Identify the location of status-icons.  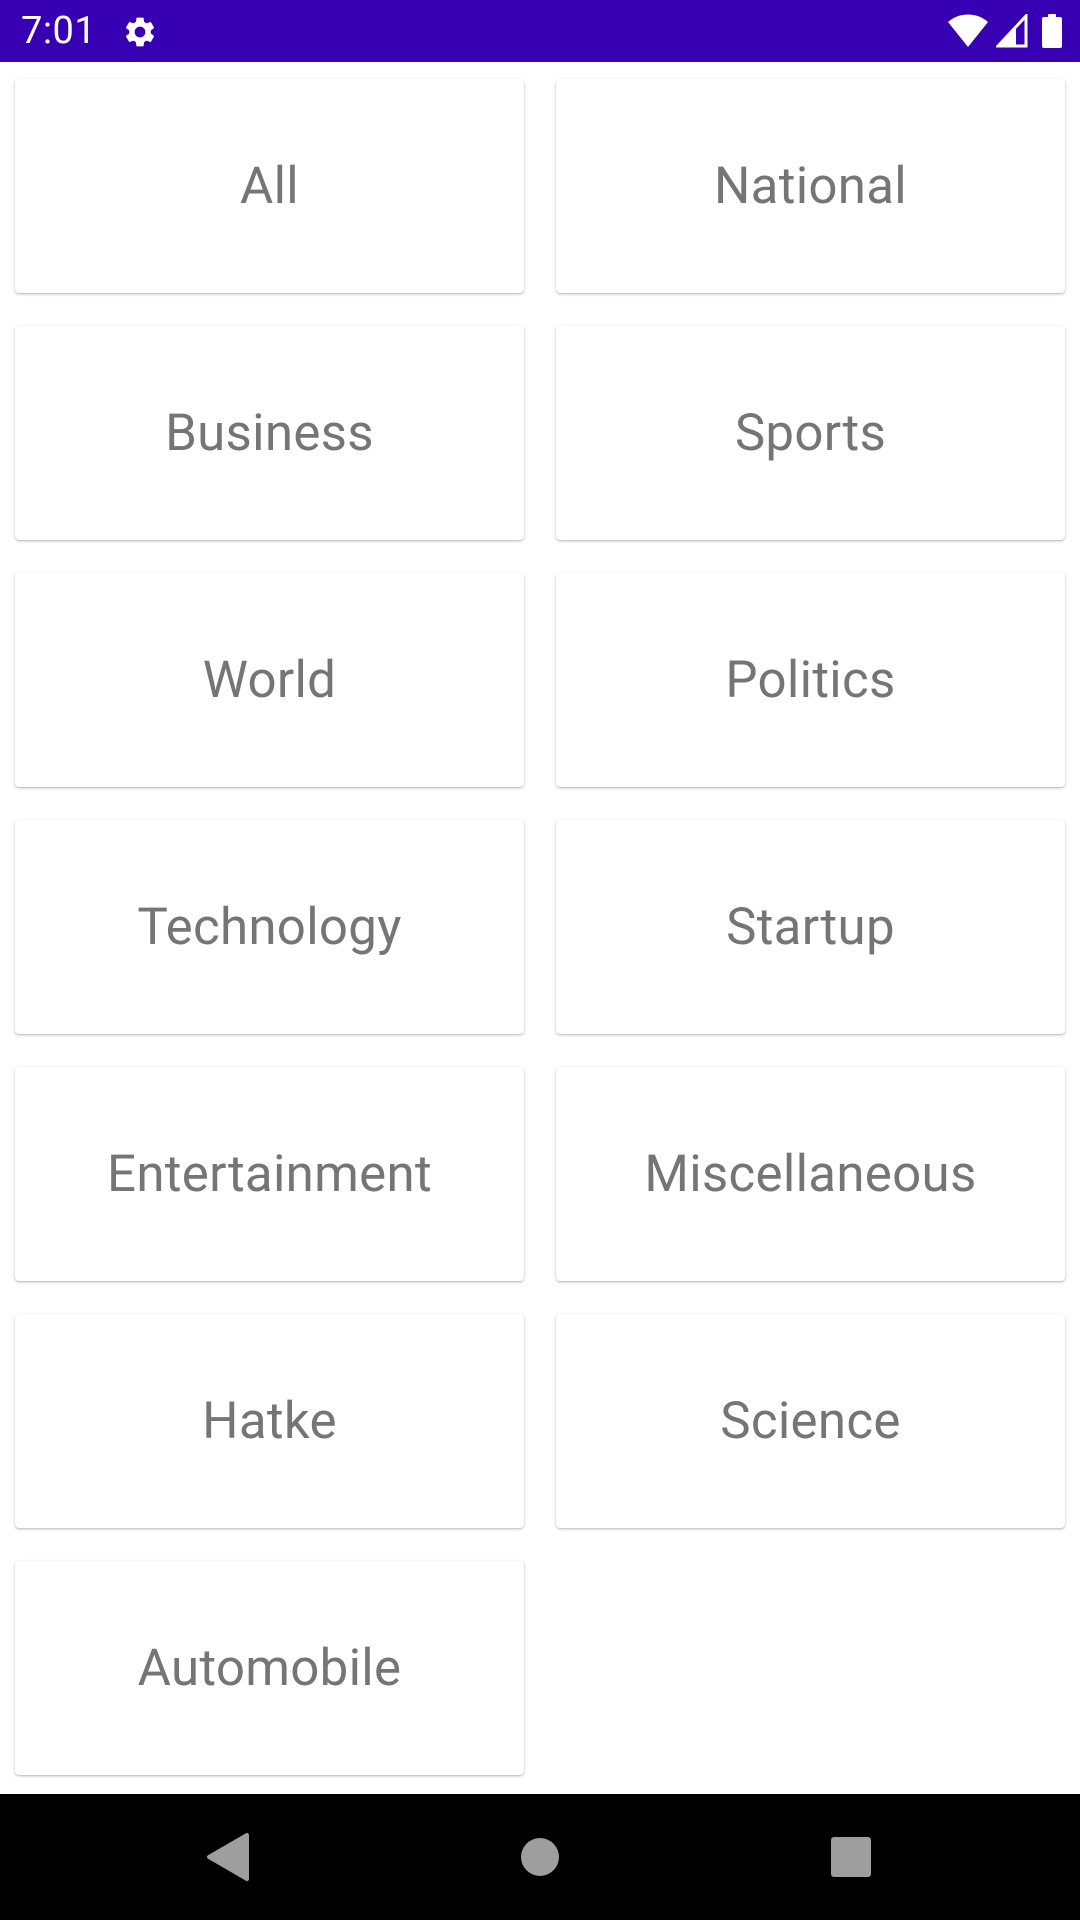
(1005, 31).